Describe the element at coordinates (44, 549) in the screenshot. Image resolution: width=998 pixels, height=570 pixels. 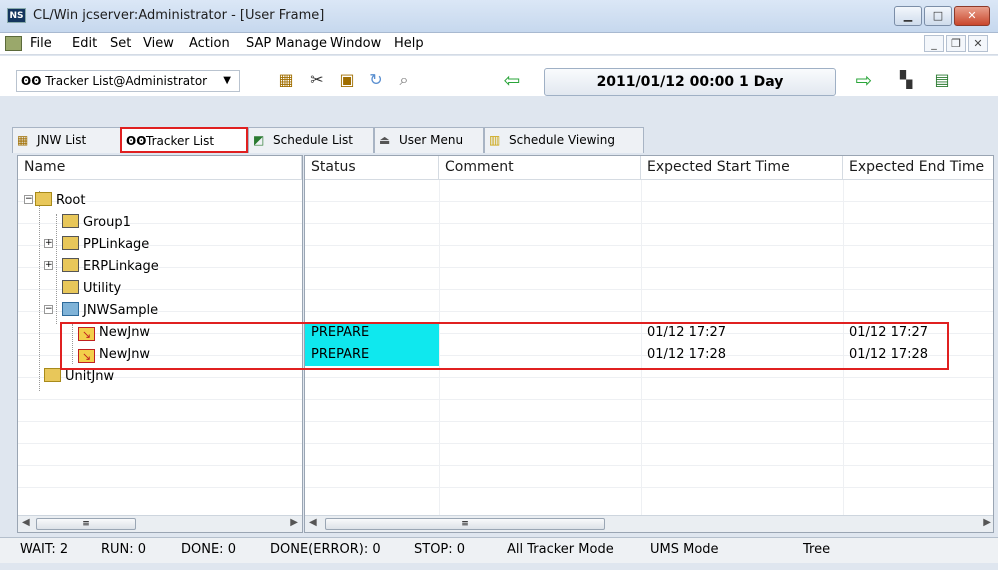
I see `status-wait: WAIT: 2` at that location.